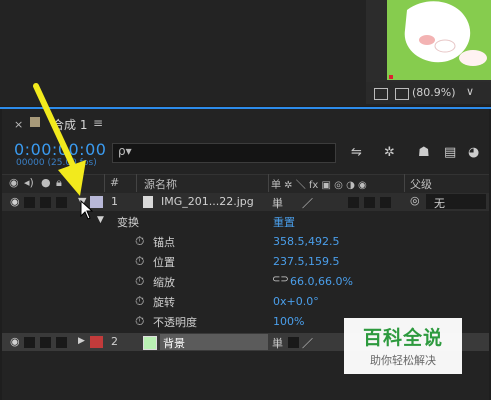 The width and height of the screenshot is (491, 400). I want to click on watermark-title: 百科全说, so click(402, 338).